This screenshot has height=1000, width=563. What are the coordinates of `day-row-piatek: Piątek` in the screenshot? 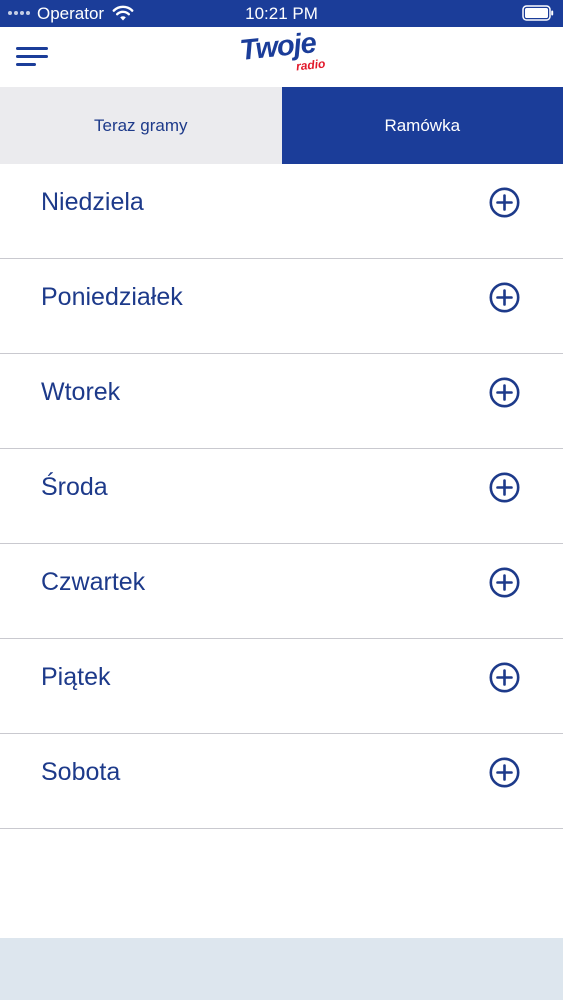 It's located at (281, 686).